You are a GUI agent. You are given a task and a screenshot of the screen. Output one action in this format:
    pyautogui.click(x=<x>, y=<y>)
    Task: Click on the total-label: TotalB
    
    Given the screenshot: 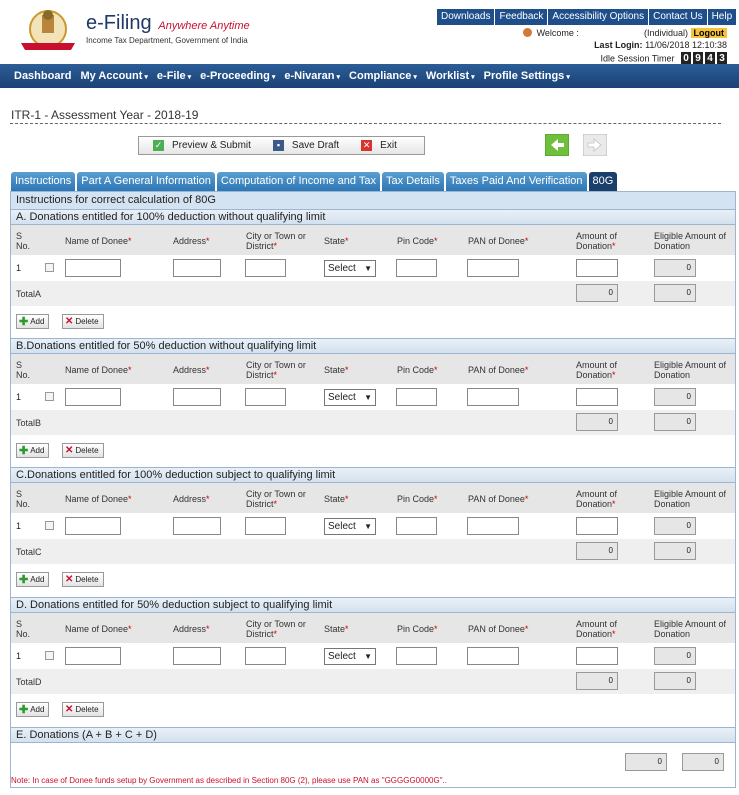 What is the action you would take?
    pyautogui.click(x=29, y=423)
    